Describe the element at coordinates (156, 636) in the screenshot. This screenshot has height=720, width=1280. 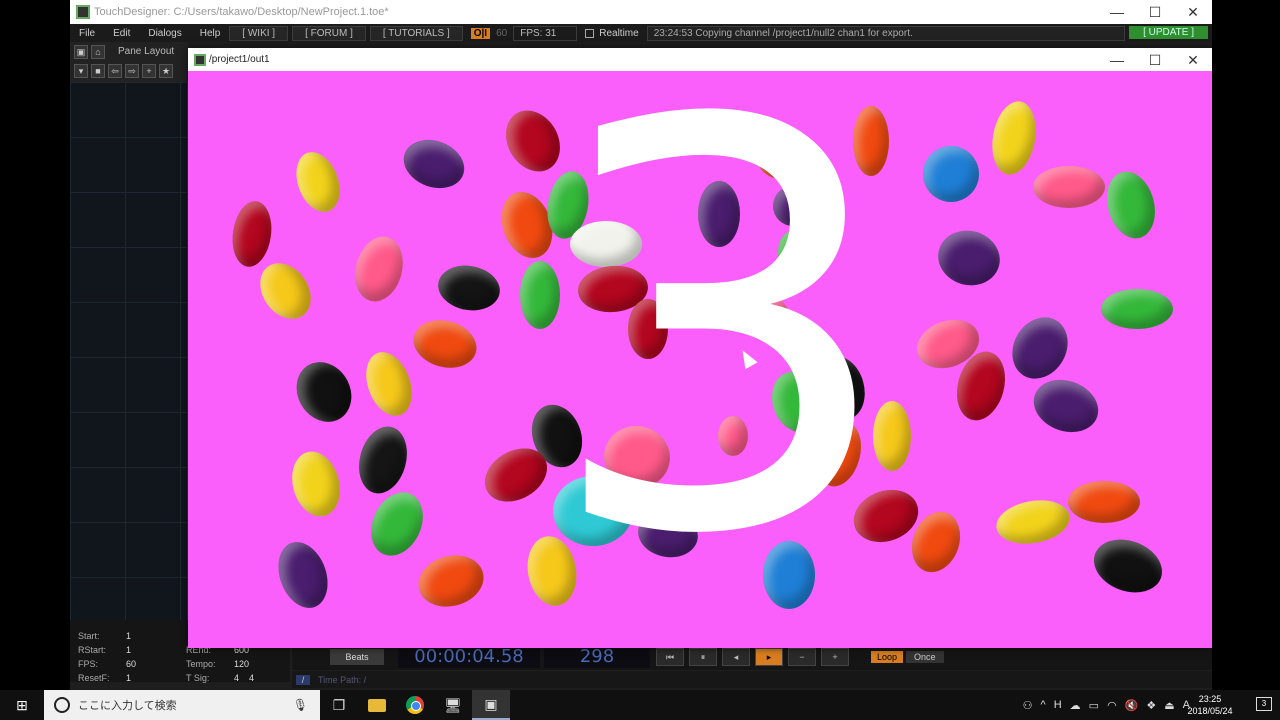
I see `start-value: 1` at that location.